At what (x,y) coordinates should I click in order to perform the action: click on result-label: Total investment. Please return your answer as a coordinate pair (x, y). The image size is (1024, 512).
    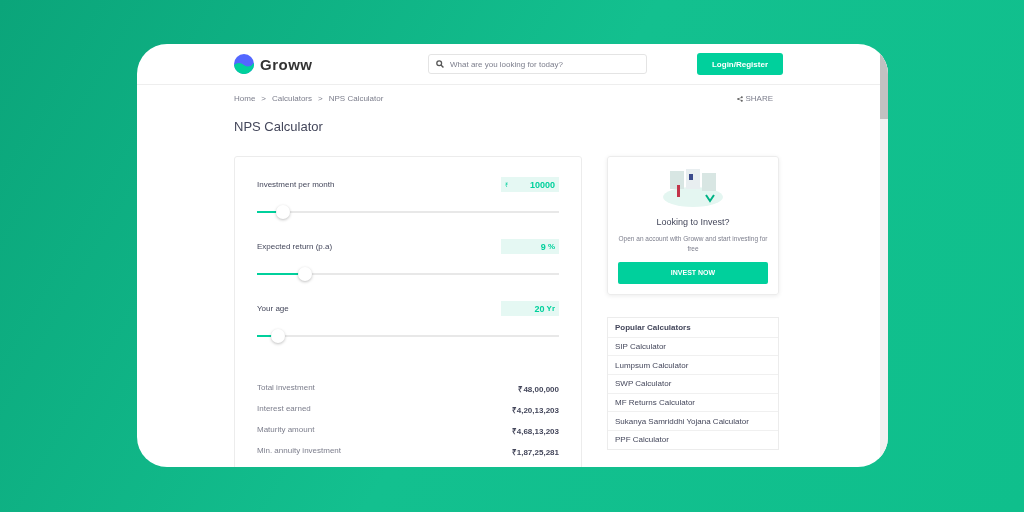
    Looking at the image, I should click on (286, 388).